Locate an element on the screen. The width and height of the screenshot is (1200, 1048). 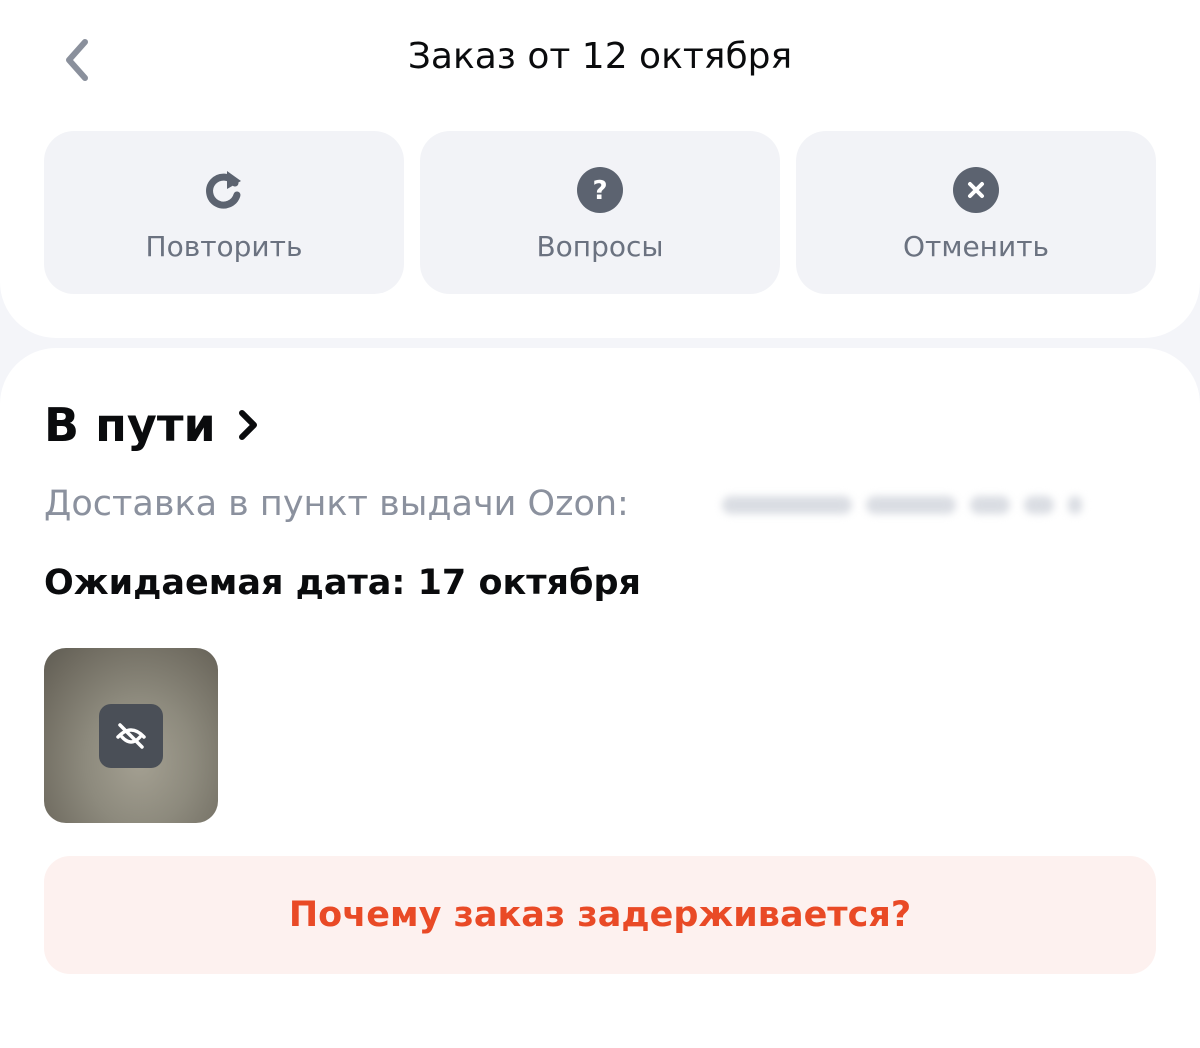
repeat-icon is located at coordinates (223, 190).